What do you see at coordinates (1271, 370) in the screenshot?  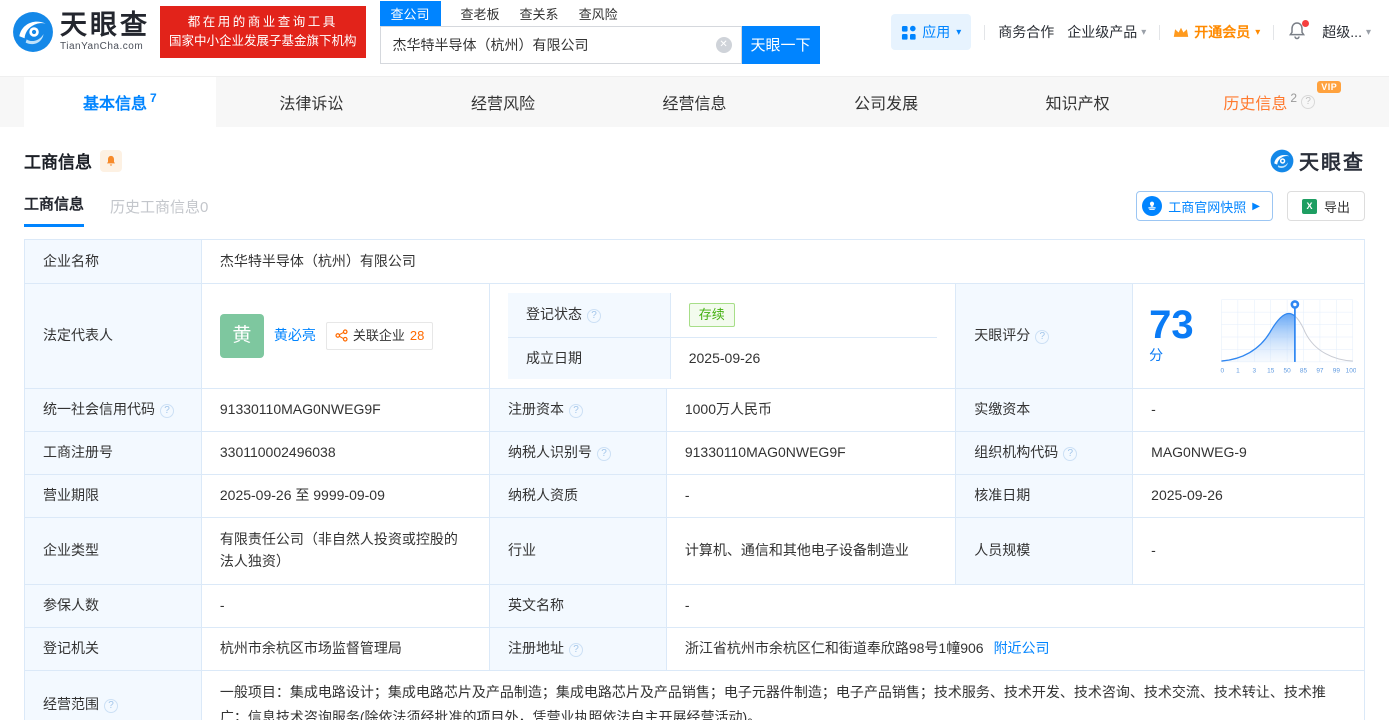 I see `svg-text: 15` at bounding box center [1271, 370].